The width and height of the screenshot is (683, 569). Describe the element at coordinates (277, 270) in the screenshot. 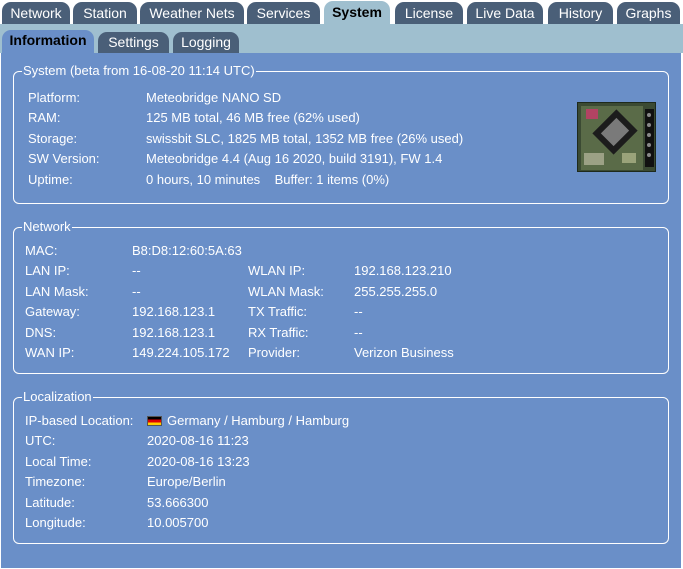

I see `network-label-wlan-ip: WLAN IP:` at that location.